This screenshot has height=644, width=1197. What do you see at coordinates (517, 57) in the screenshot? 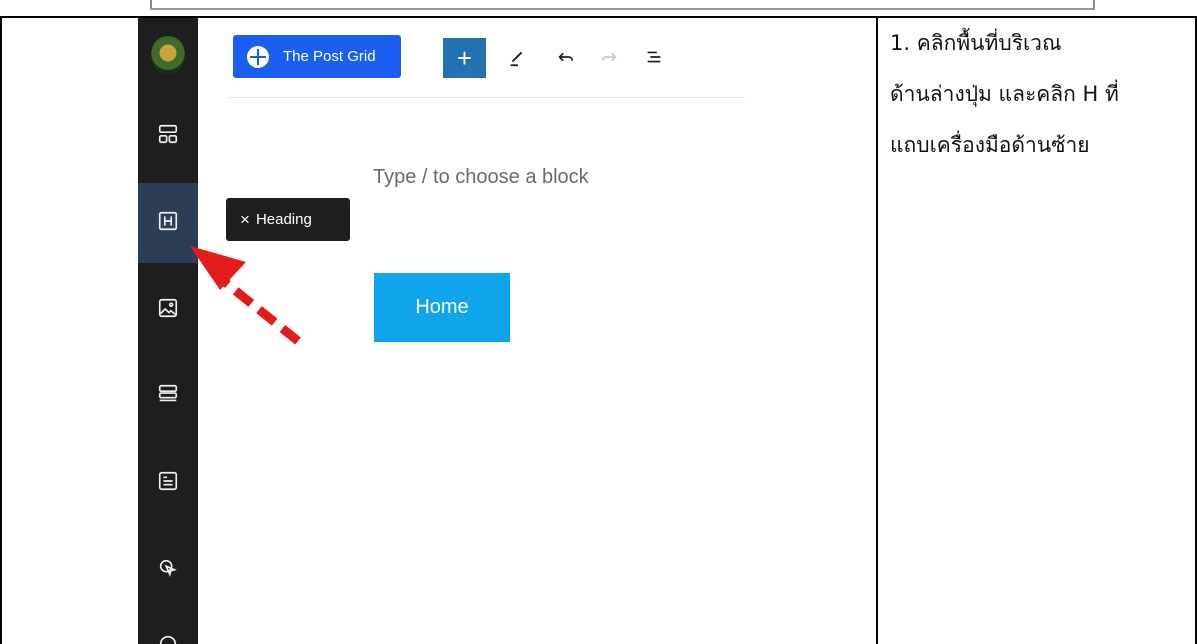
I see `pencil-icon` at bounding box center [517, 57].